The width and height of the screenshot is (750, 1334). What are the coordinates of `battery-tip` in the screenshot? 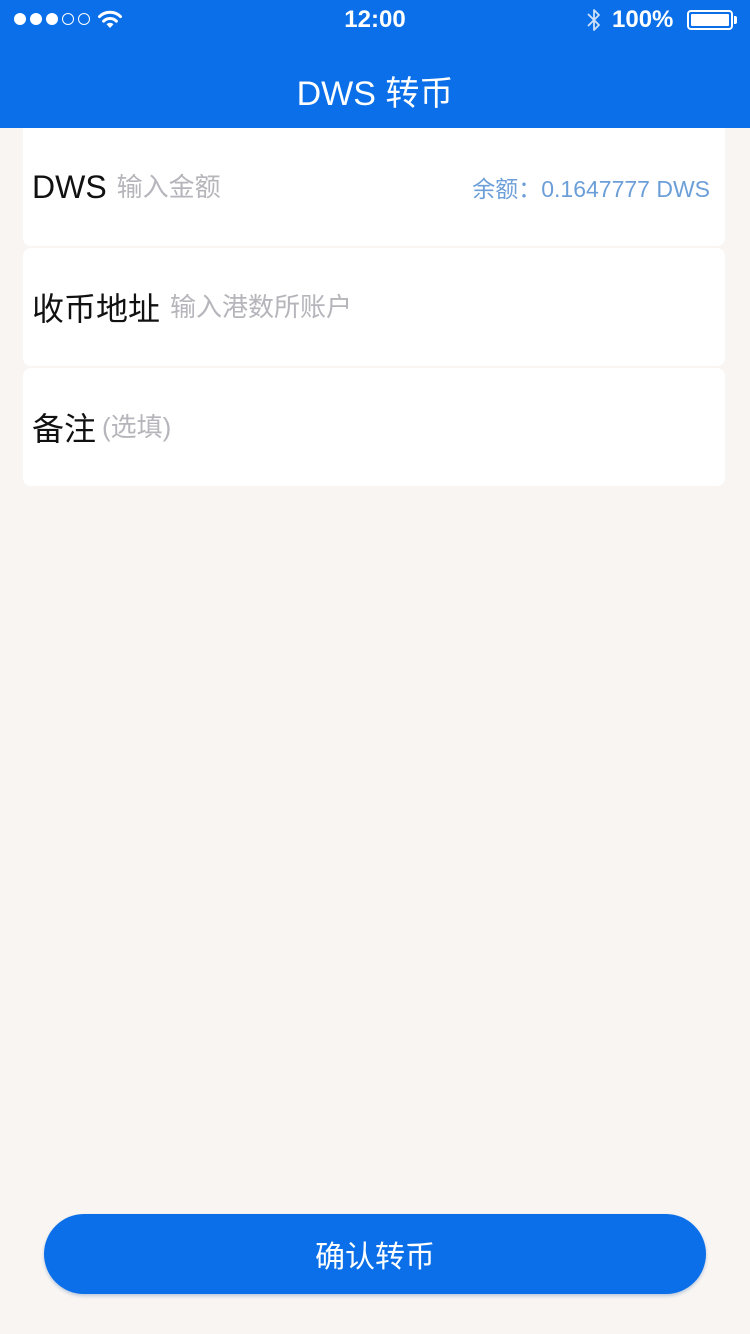 It's located at (735, 20).